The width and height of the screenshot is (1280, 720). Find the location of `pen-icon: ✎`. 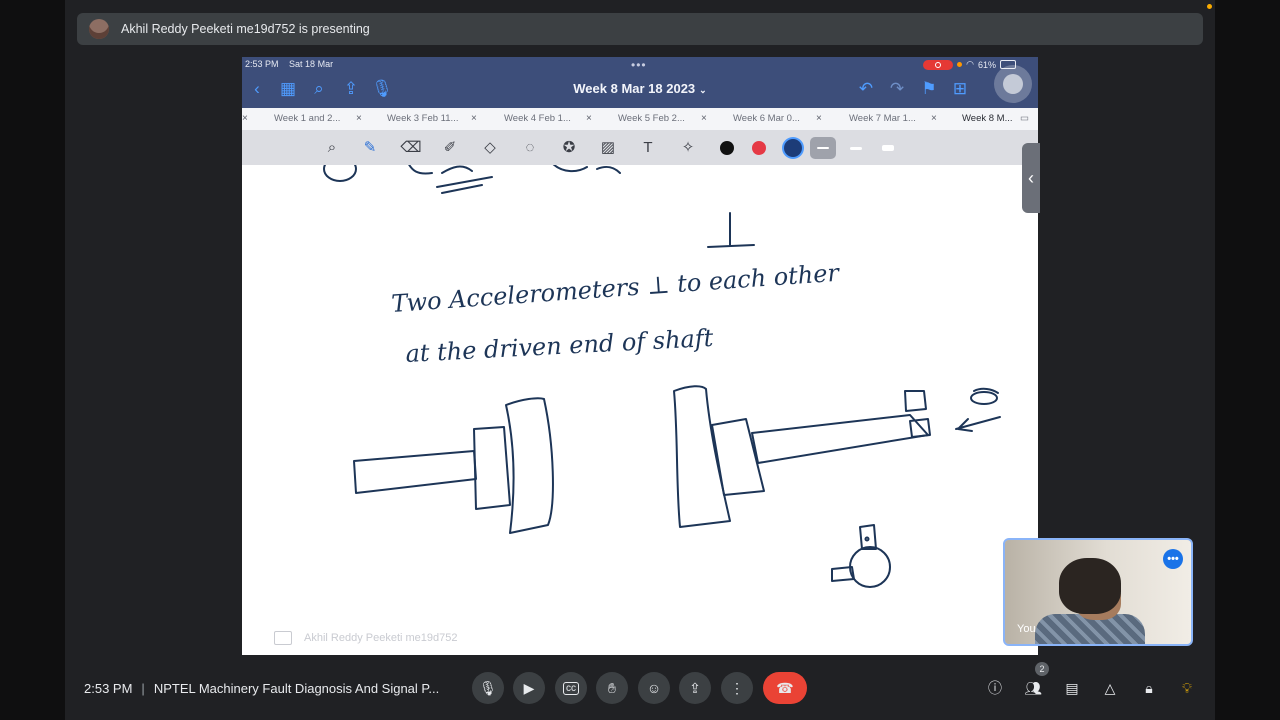

pen-icon: ✎ is located at coordinates (370, 147).